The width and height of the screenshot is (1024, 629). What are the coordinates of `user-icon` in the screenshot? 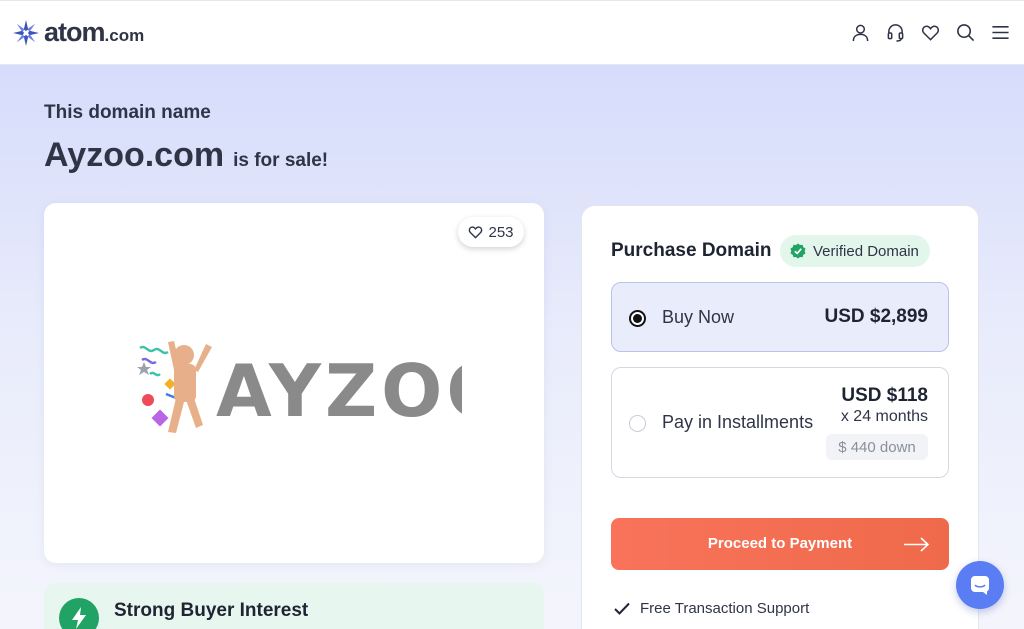 It's located at (860, 32).